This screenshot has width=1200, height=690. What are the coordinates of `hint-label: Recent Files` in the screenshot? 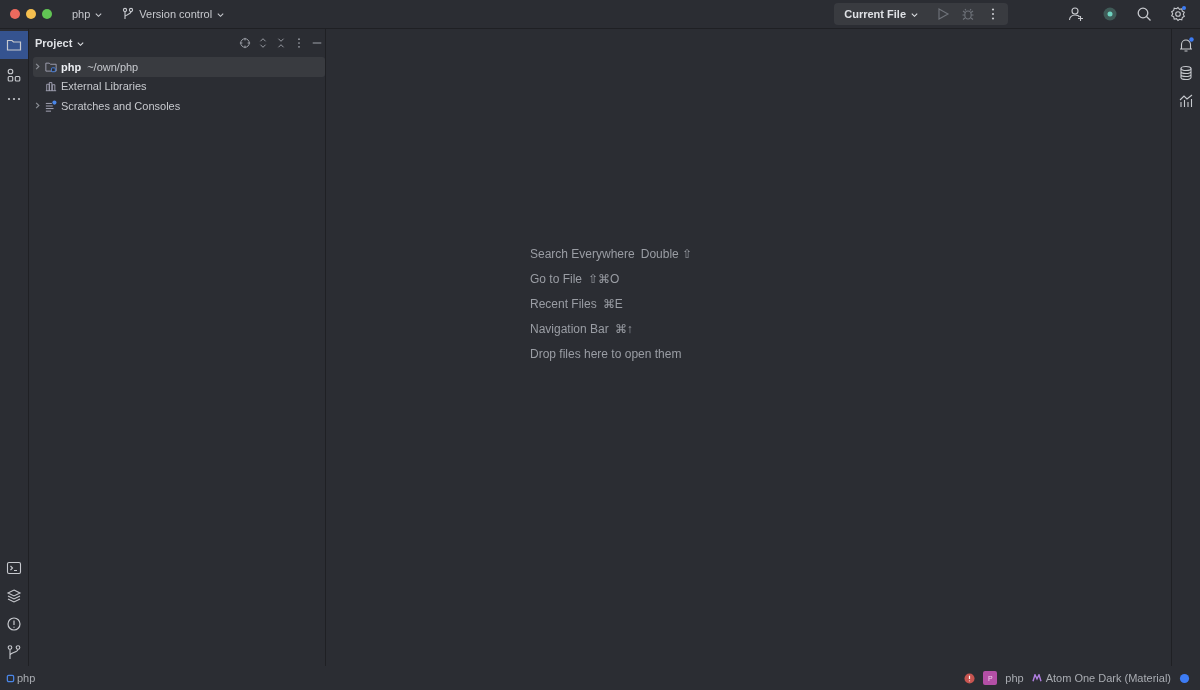 It's located at (563, 304).